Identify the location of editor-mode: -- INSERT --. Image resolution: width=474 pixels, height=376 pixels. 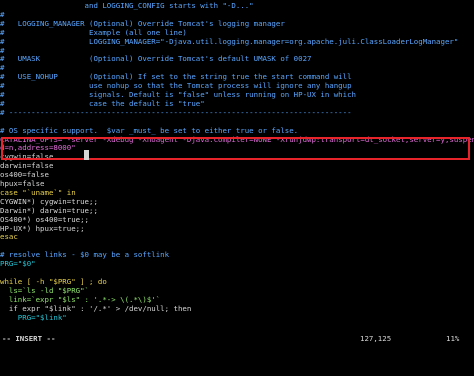
(29, 338).